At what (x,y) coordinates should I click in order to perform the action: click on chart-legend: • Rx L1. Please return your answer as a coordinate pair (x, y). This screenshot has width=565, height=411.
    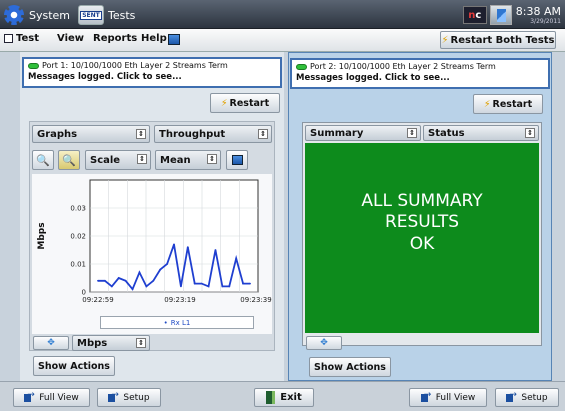
    Looking at the image, I should click on (177, 322).